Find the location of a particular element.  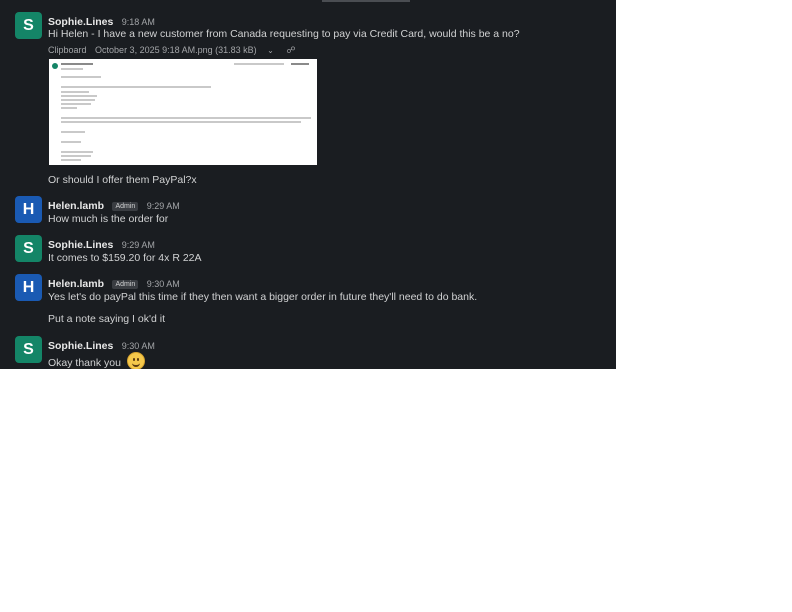

message-line: Okay thank you is located at coordinates (96, 360).